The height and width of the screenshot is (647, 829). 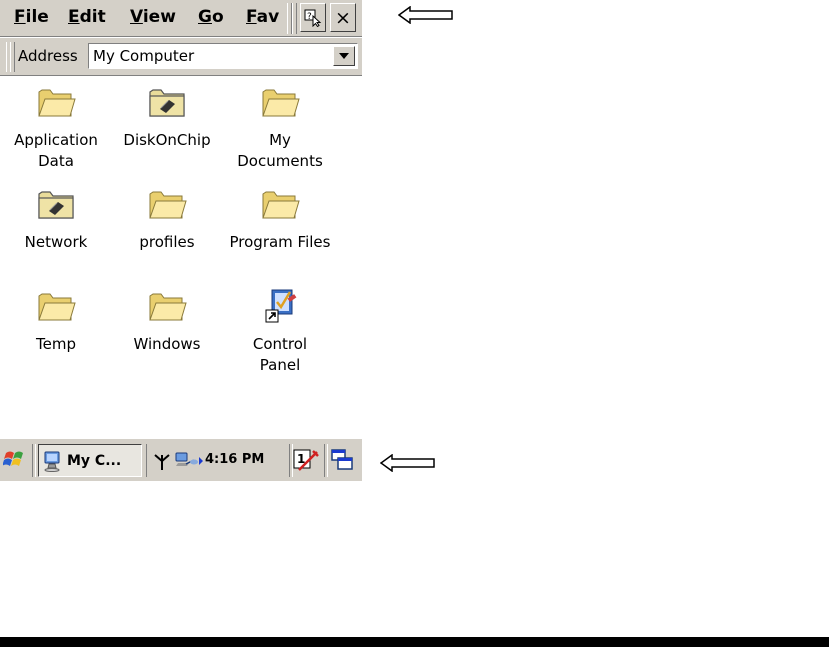 What do you see at coordinates (211, 17) in the screenshot?
I see `menu-go: Go` at bounding box center [211, 17].